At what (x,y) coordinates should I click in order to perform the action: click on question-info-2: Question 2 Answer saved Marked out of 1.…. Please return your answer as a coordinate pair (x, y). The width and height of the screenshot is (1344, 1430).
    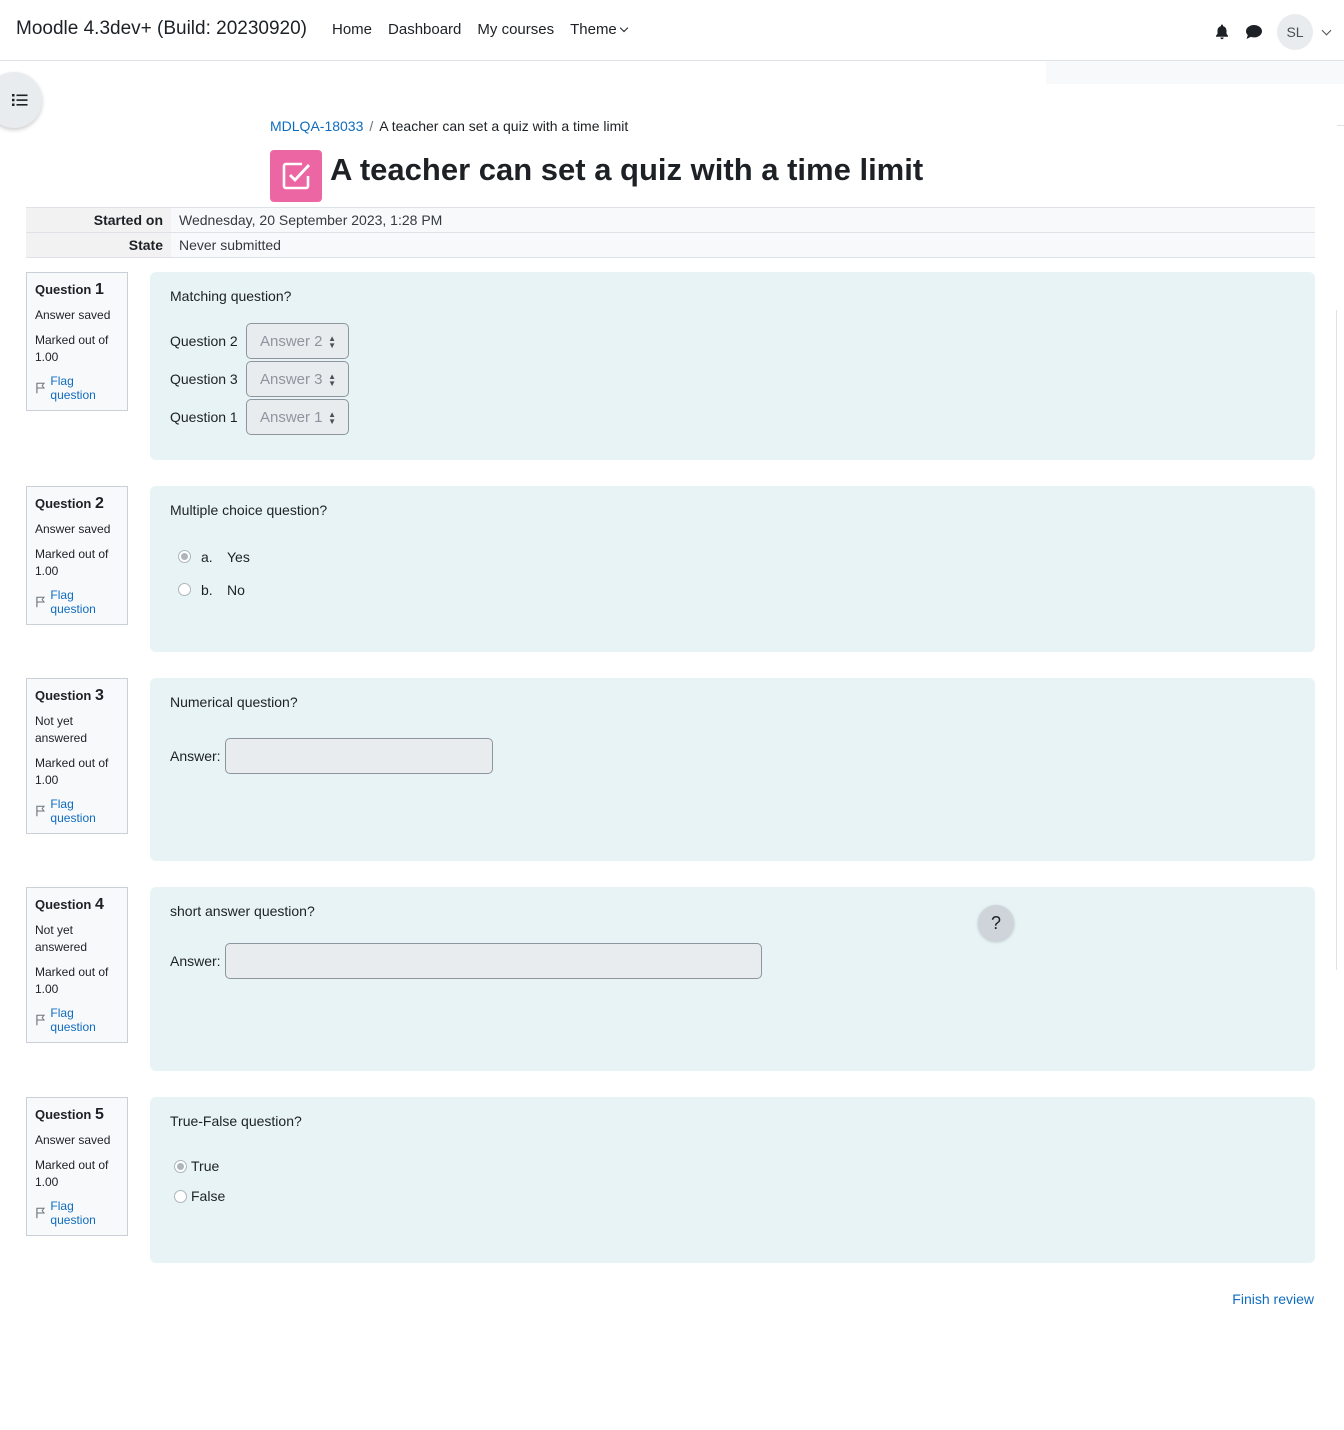
    Looking at the image, I should click on (77, 555).